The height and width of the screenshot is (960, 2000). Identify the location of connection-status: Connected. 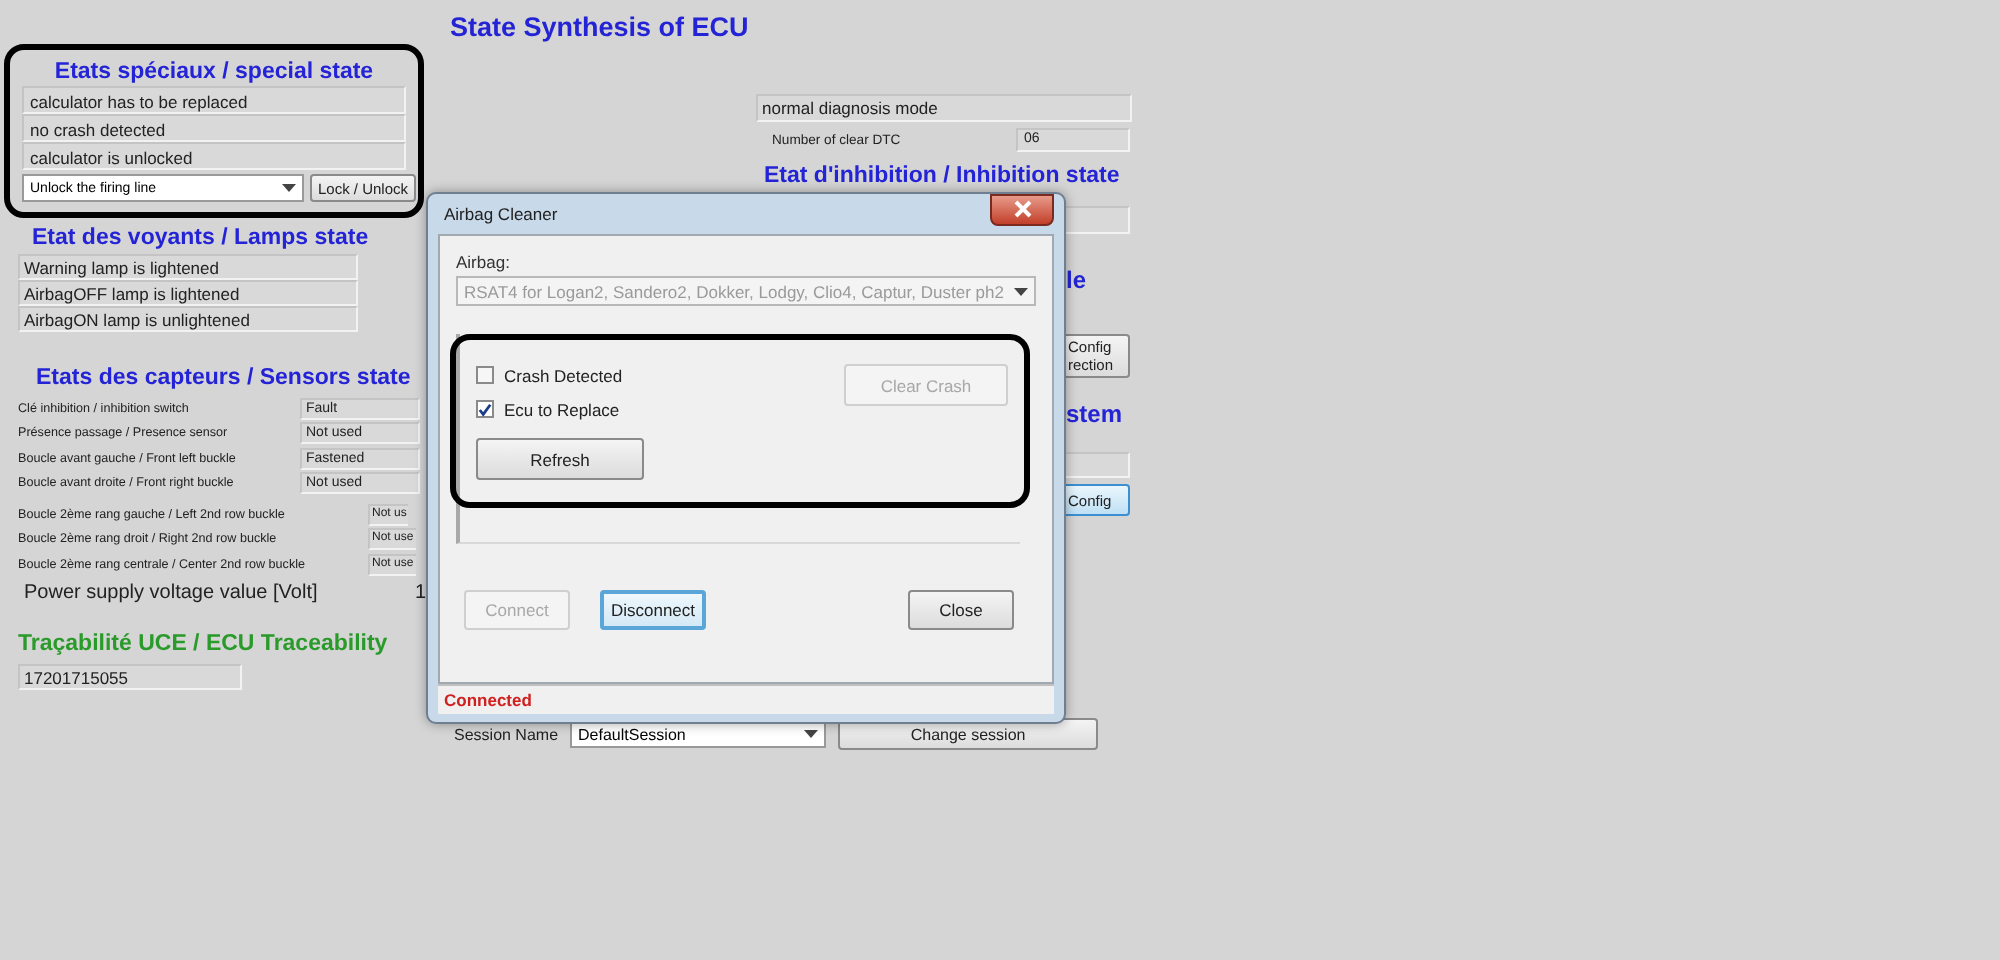
(488, 700).